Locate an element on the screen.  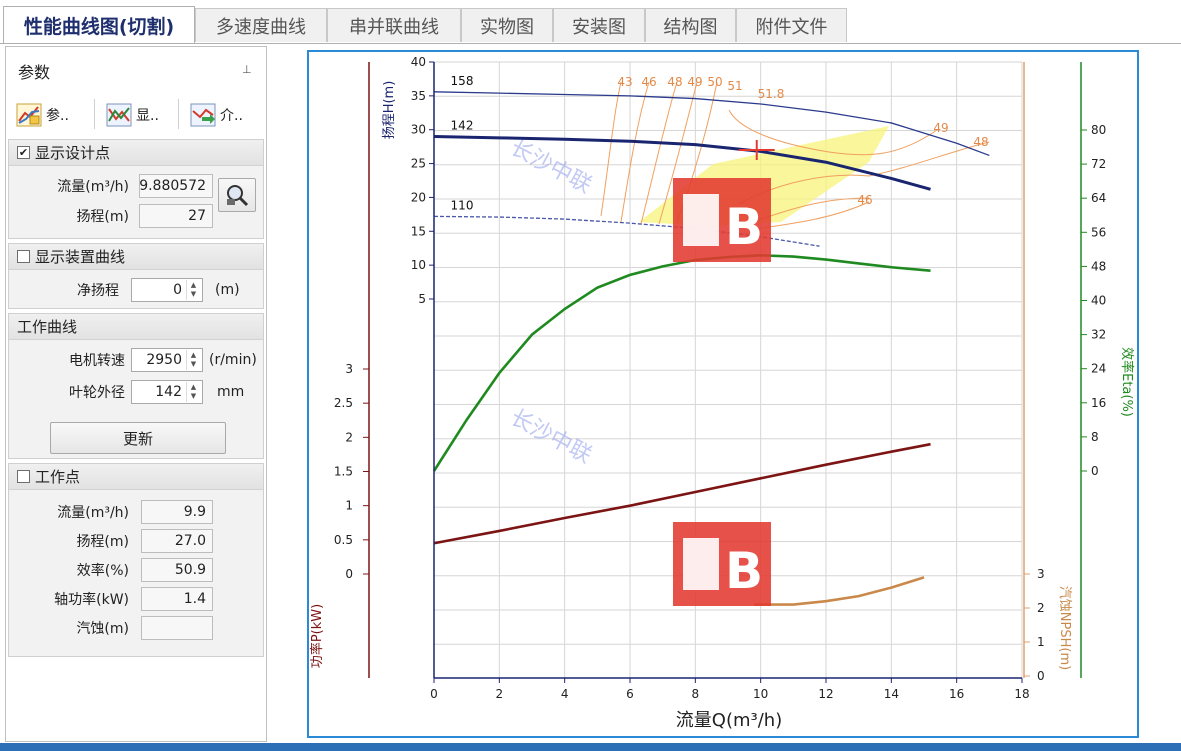
work-point-row: 流量(m³/h) 9.9 is located at coordinates (113, 512).